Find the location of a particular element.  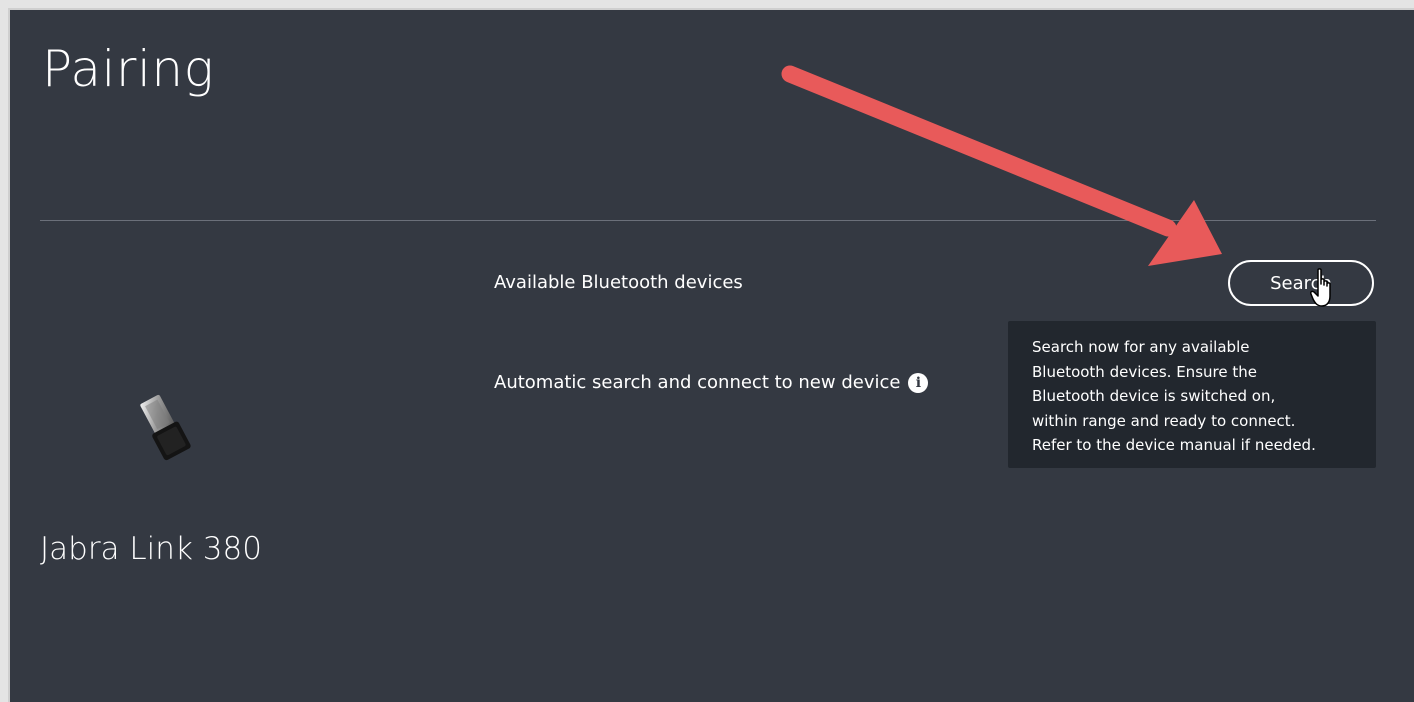

tooltip-line: Search now for any available is located at coordinates (1141, 347).